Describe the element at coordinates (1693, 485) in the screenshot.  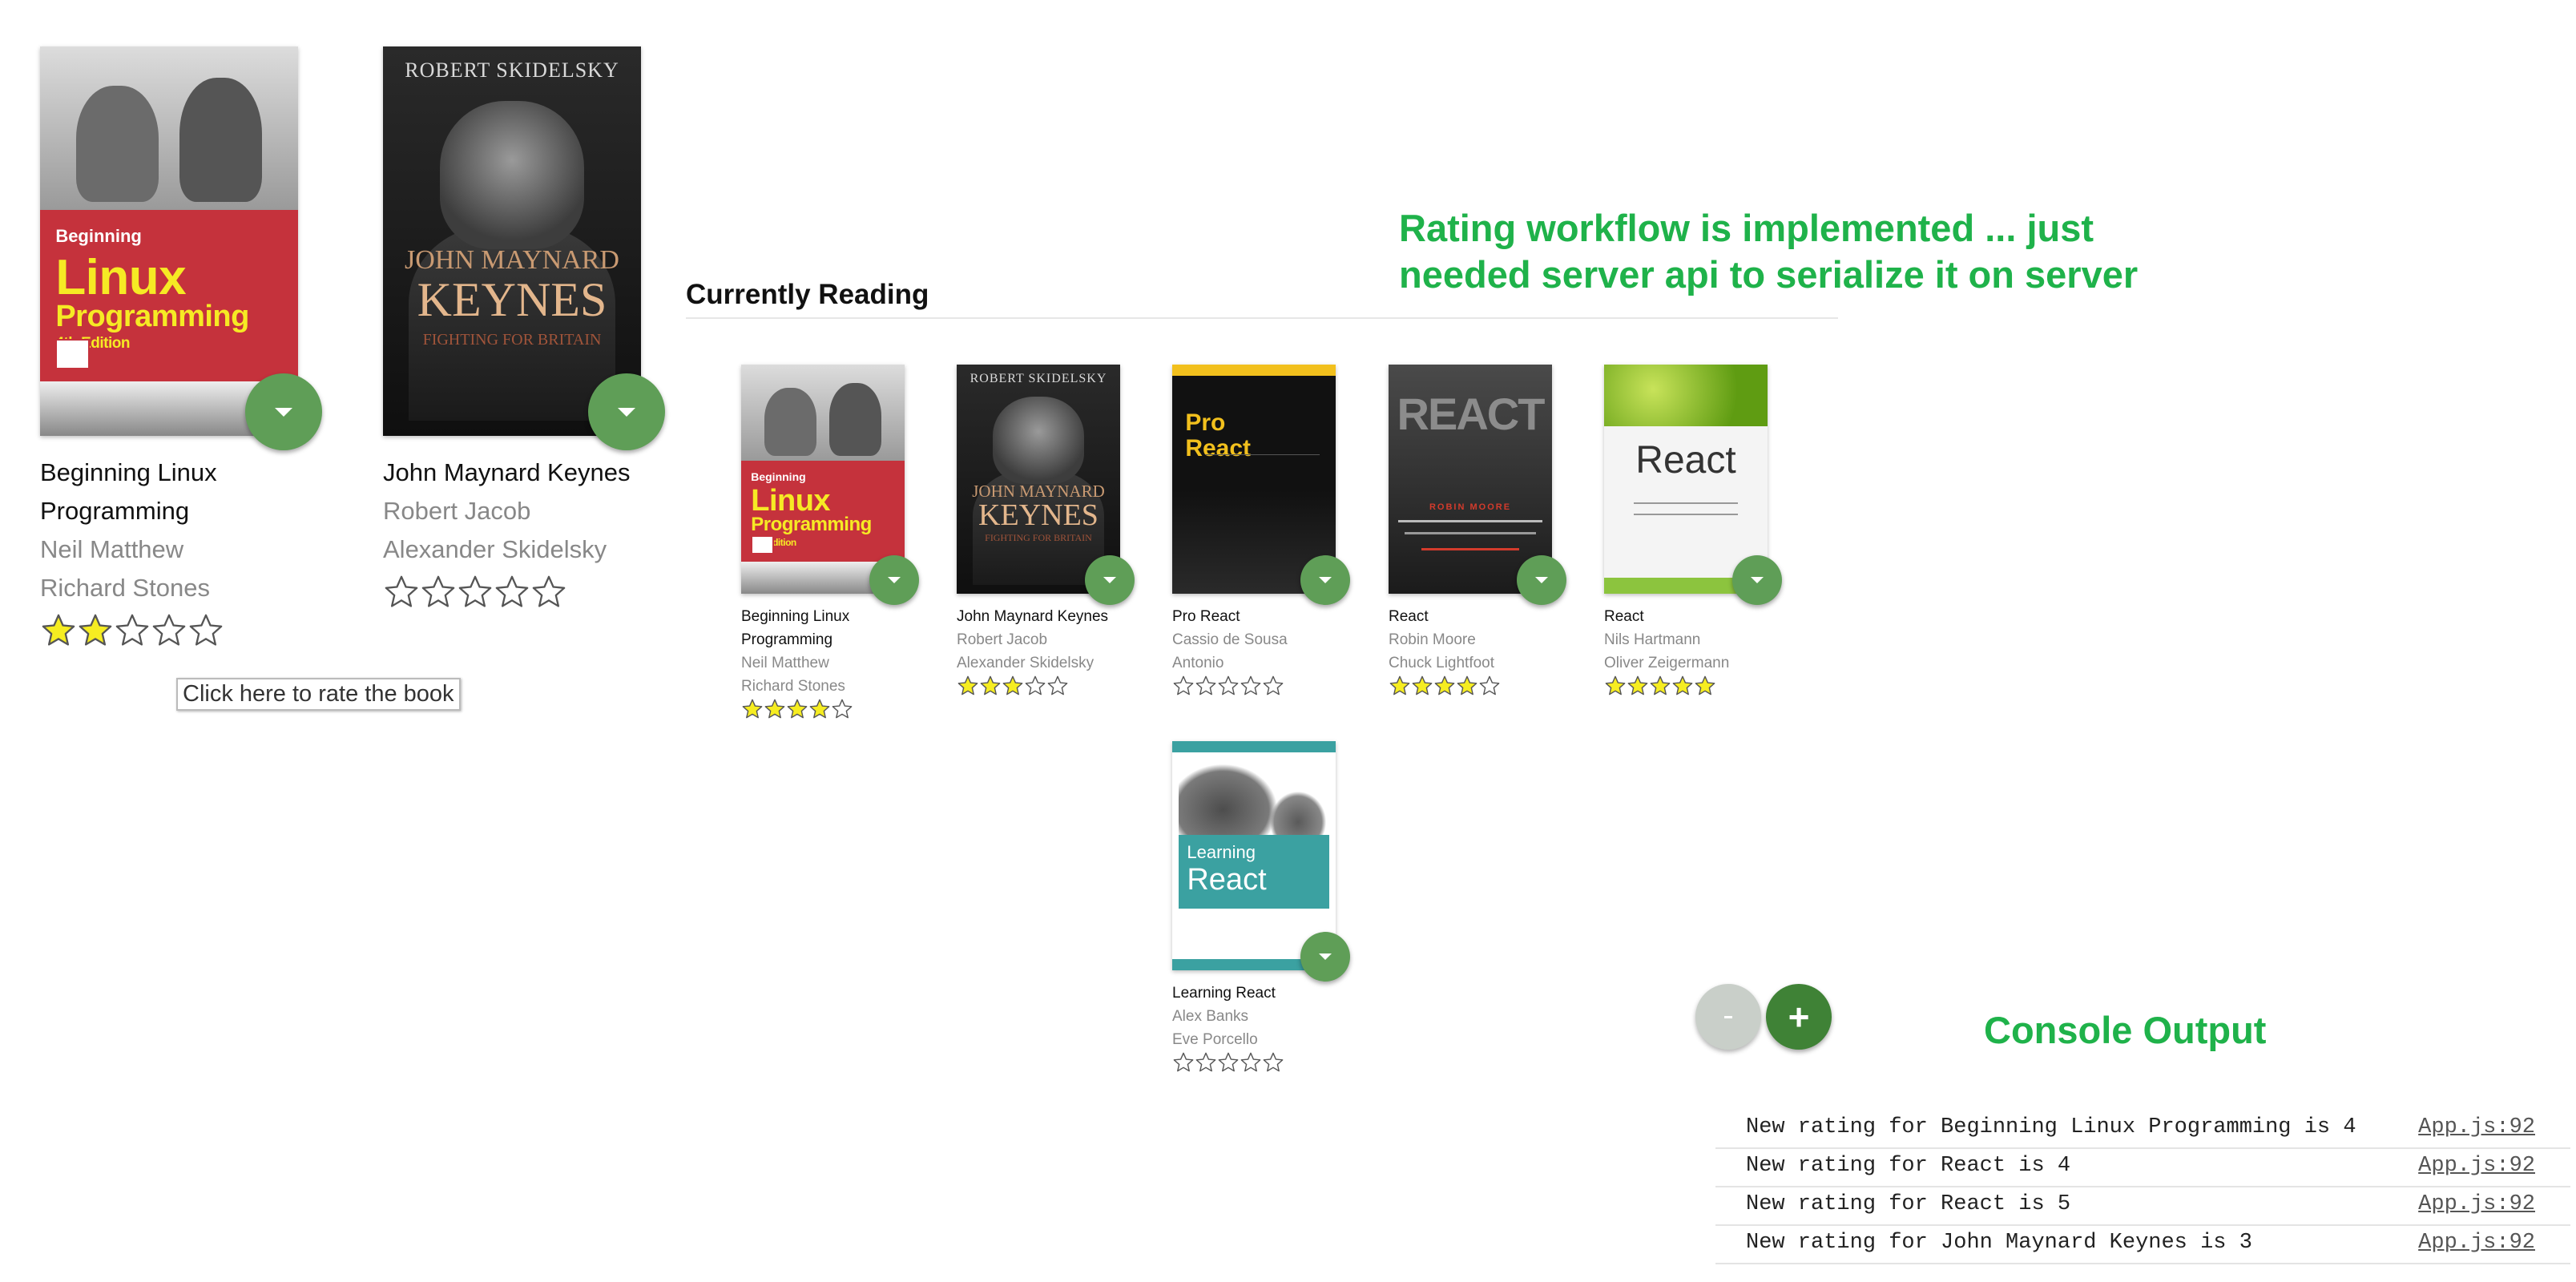
I see `book-cover: React` at that location.